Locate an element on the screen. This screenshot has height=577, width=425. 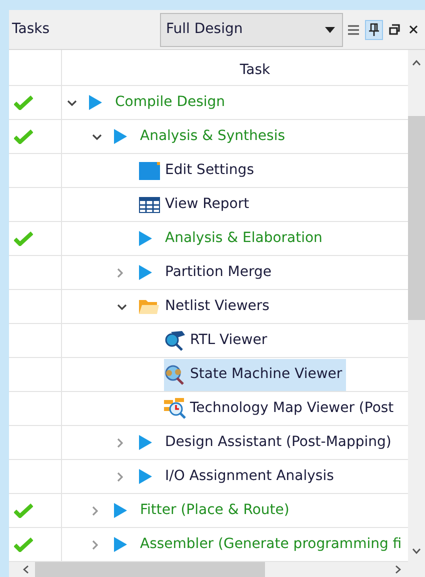
flow-dropdown: Full Design is located at coordinates (251, 29).